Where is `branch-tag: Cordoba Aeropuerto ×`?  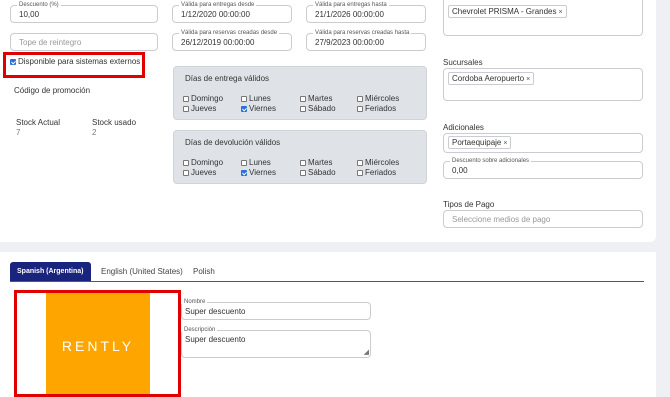
branch-tag: Cordoba Aeropuerto × is located at coordinates (491, 78).